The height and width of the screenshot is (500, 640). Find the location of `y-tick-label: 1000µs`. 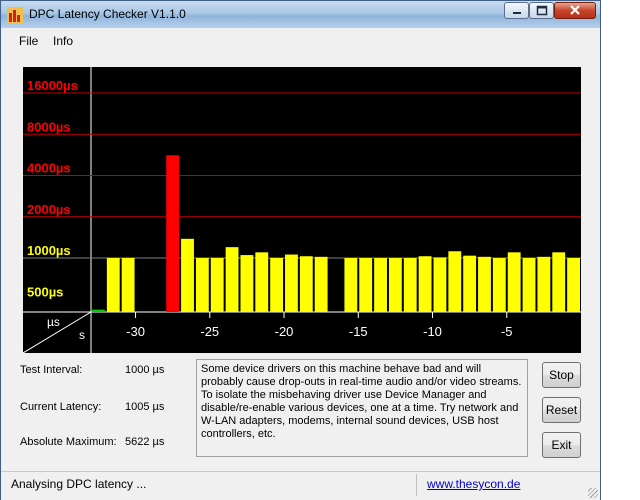

y-tick-label: 1000µs is located at coordinates (49, 250).